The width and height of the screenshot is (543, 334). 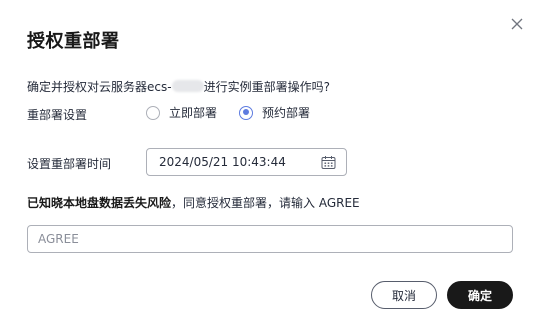 What do you see at coordinates (187, 86) in the screenshot?
I see `redacted-server-name` at bounding box center [187, 86].